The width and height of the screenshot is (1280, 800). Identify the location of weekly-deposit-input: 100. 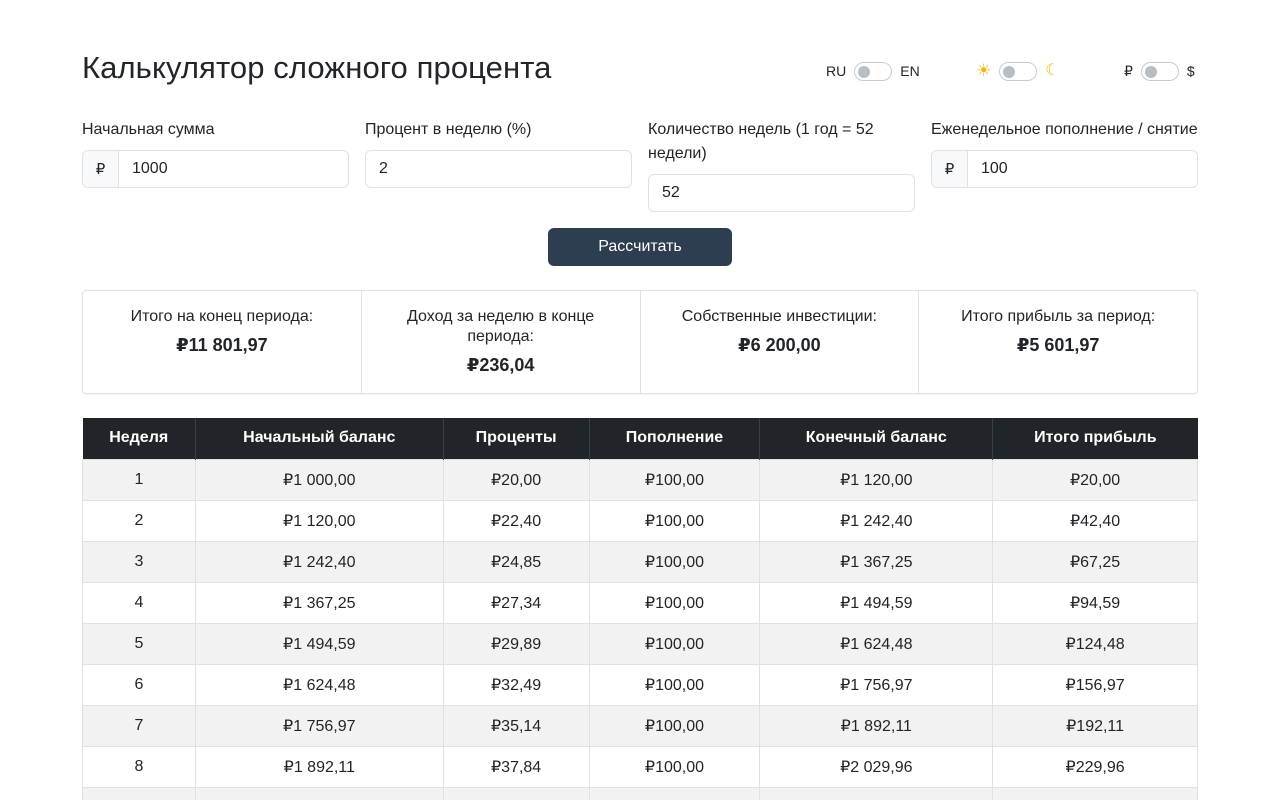
(1082, 169).